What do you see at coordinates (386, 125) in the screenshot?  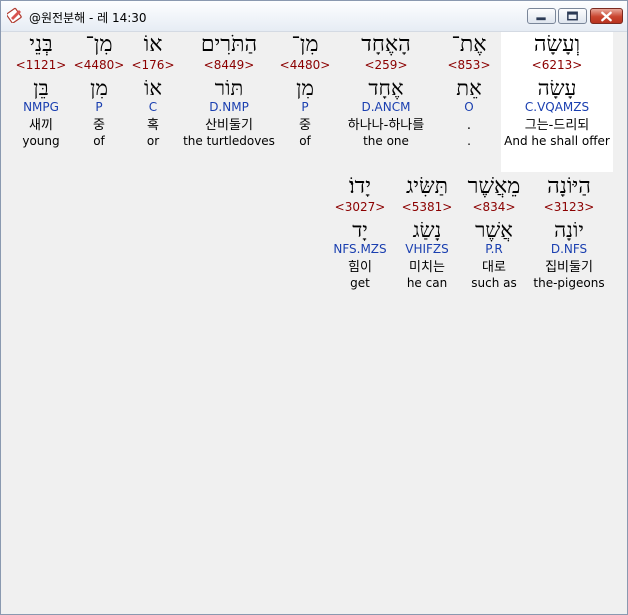 I see `korean-gloss: 하나나-하나를` at bounding box center [386, 125].